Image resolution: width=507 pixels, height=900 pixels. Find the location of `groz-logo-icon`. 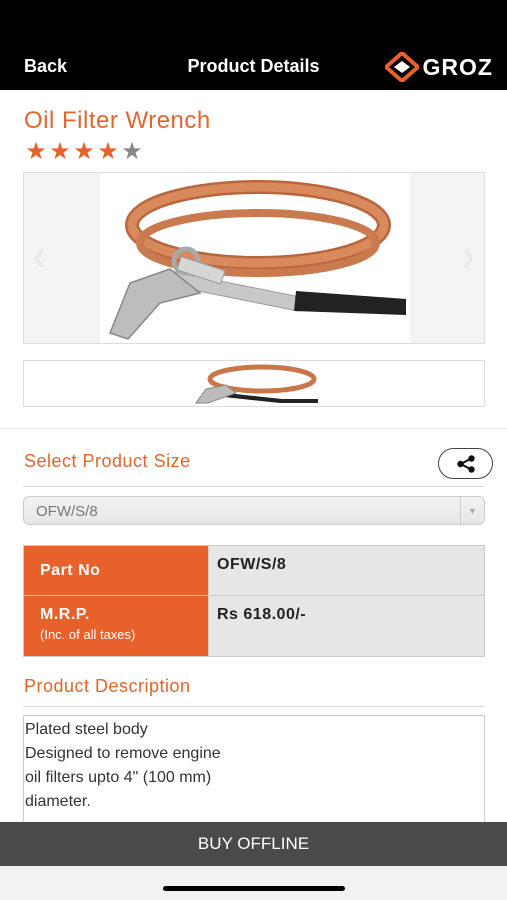

groz-logo-icon is located at coordinates (401, 67).